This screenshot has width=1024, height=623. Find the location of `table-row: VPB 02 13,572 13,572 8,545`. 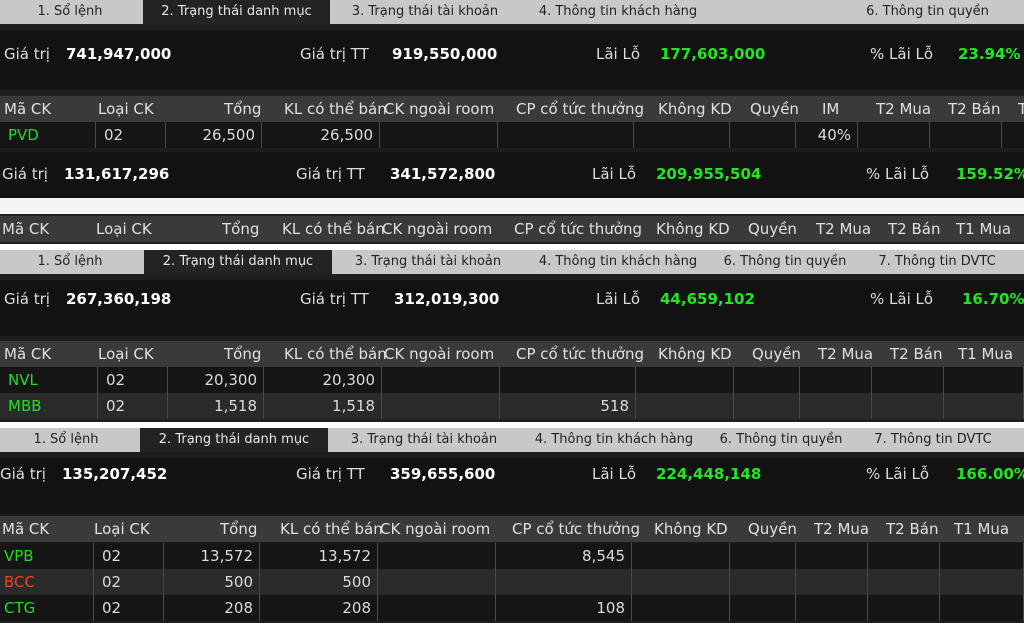

table-row: VPB 02 13,572 13,572 8,545 is located at coordinates (512, 556).